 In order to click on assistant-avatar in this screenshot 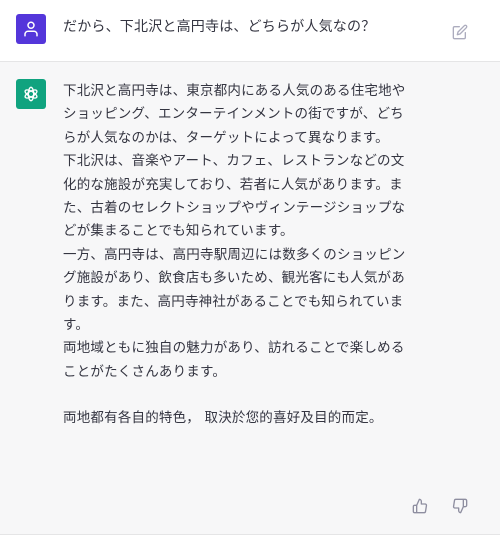, I will do `click(31, 94)`.